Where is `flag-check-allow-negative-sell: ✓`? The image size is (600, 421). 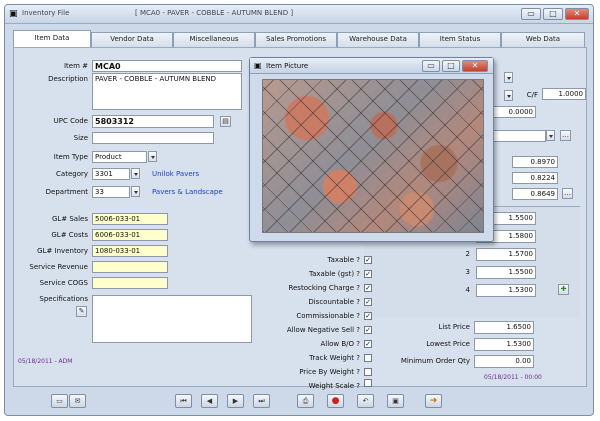 flag-check-allow-negative-sell: ✓ is located at coordinates (368, 330).